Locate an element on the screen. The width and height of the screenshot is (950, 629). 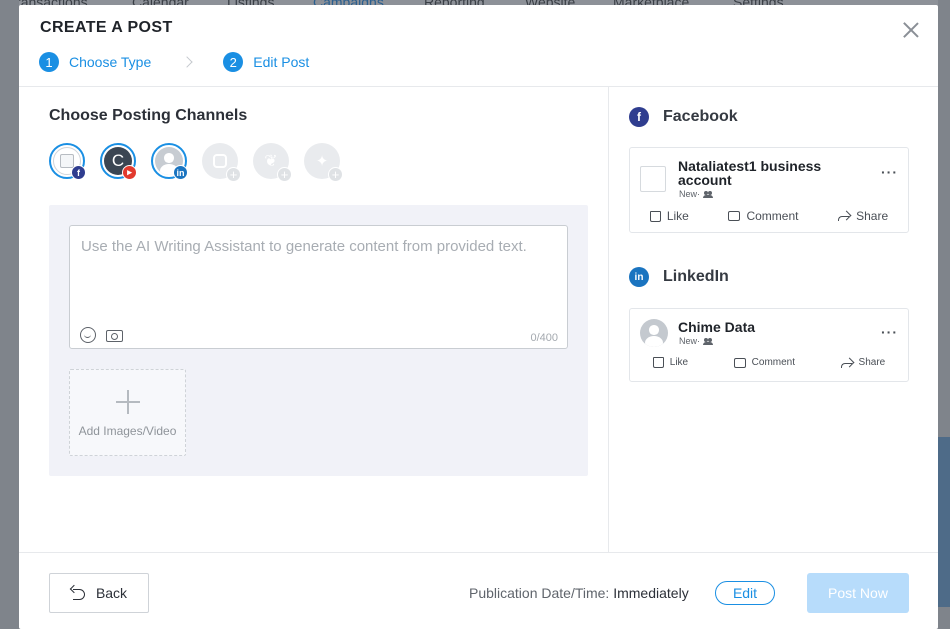
add-media-label: Add Images/Video is located at coordinates (127, 431).